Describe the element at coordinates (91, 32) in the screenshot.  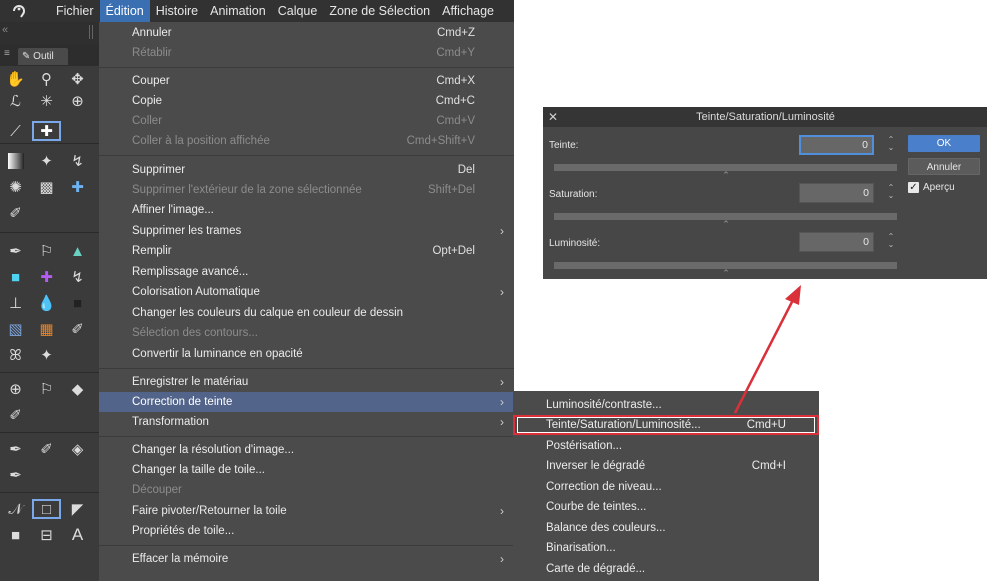
I see `panel-grip-icon` at that location.